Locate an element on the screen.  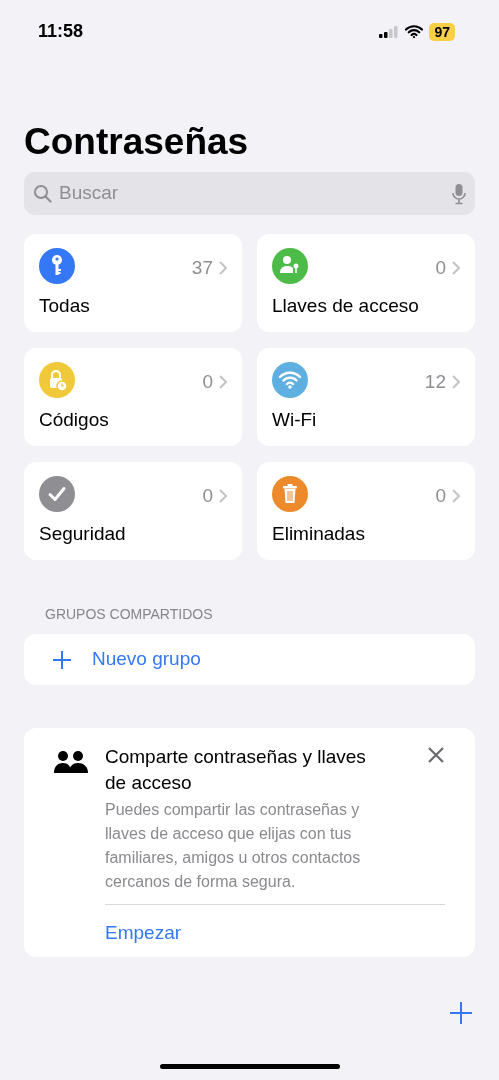
search-field: Buscar is located at coordinates (252, 193).